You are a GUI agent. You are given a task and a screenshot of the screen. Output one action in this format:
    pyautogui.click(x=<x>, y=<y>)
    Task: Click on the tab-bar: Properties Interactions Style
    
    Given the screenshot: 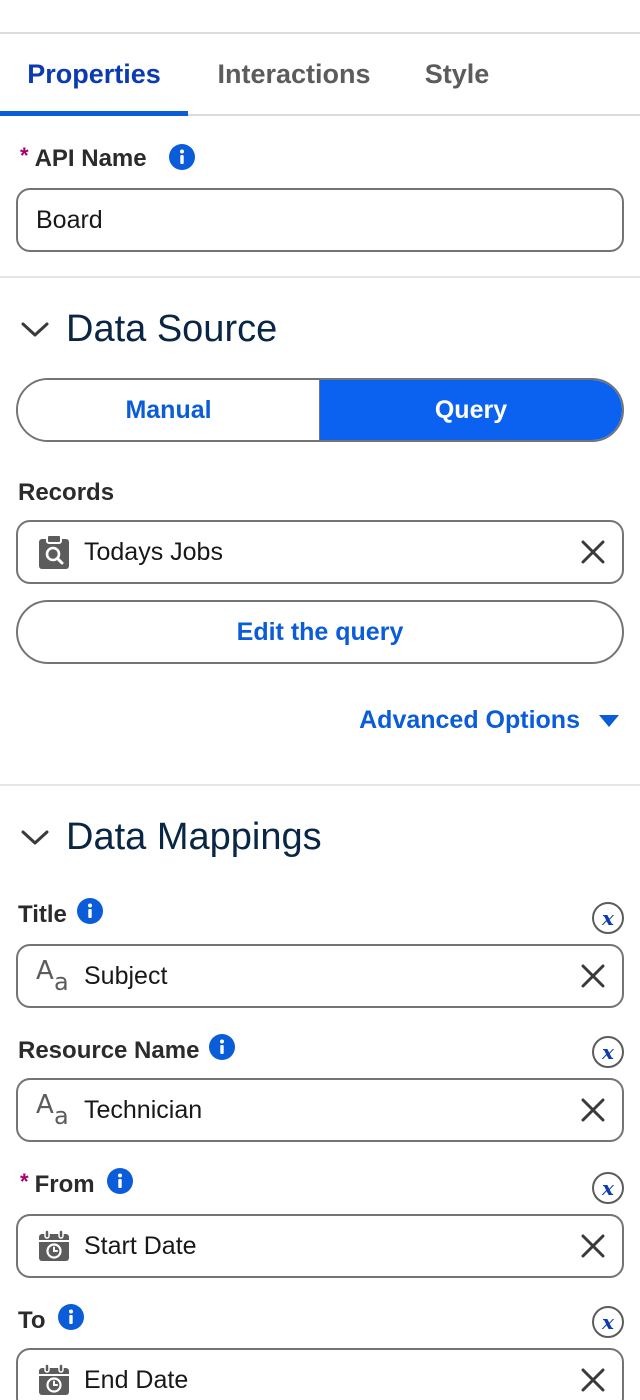 What is the action you would take?
    pyautogui.click(x=320, y=75)
    